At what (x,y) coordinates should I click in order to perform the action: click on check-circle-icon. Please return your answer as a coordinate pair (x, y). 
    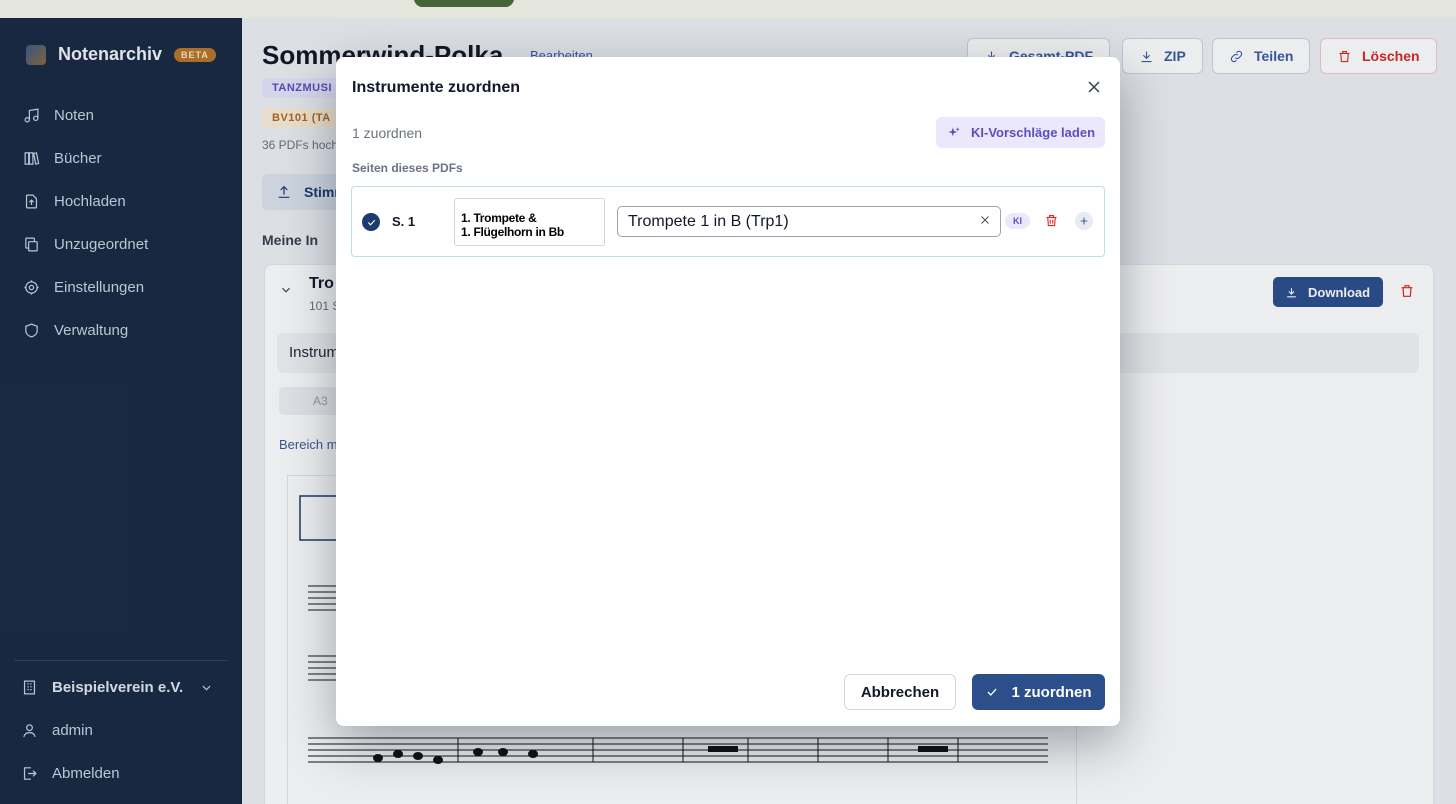
    Looking at the image, I should click on (371, 222).